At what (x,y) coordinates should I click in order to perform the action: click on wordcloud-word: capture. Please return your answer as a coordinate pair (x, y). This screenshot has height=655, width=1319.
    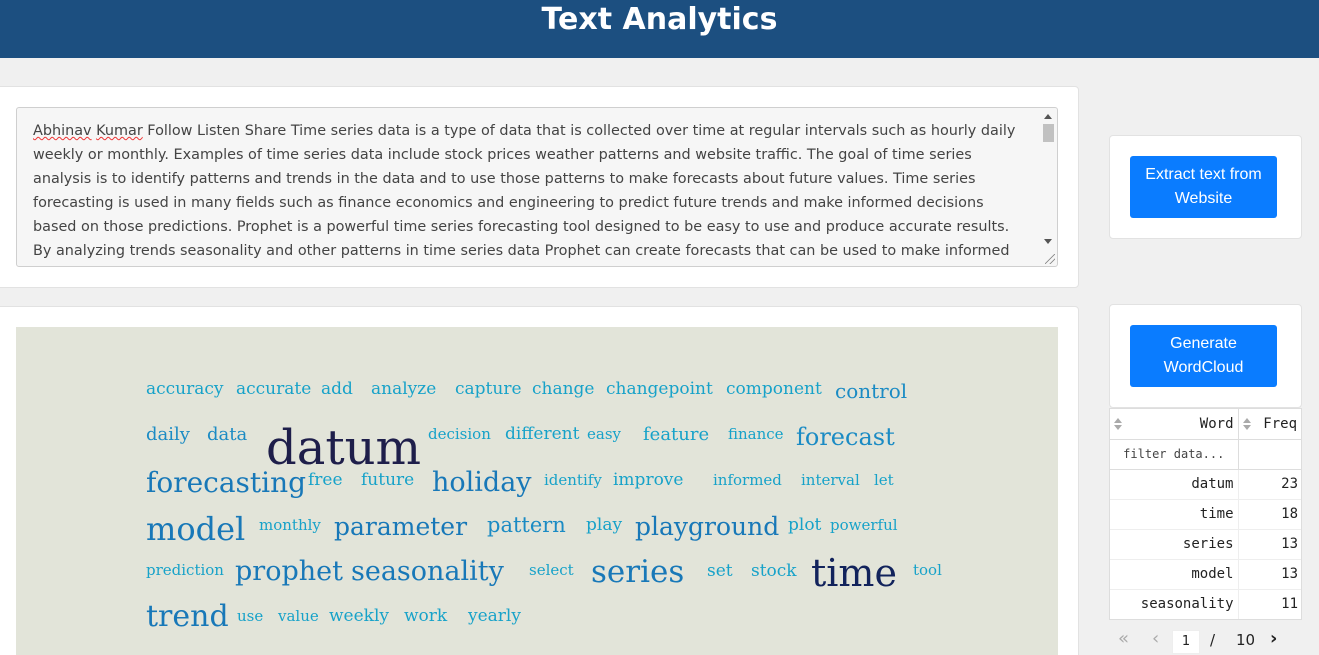
    Looking at the image, I should click on (488, 389).